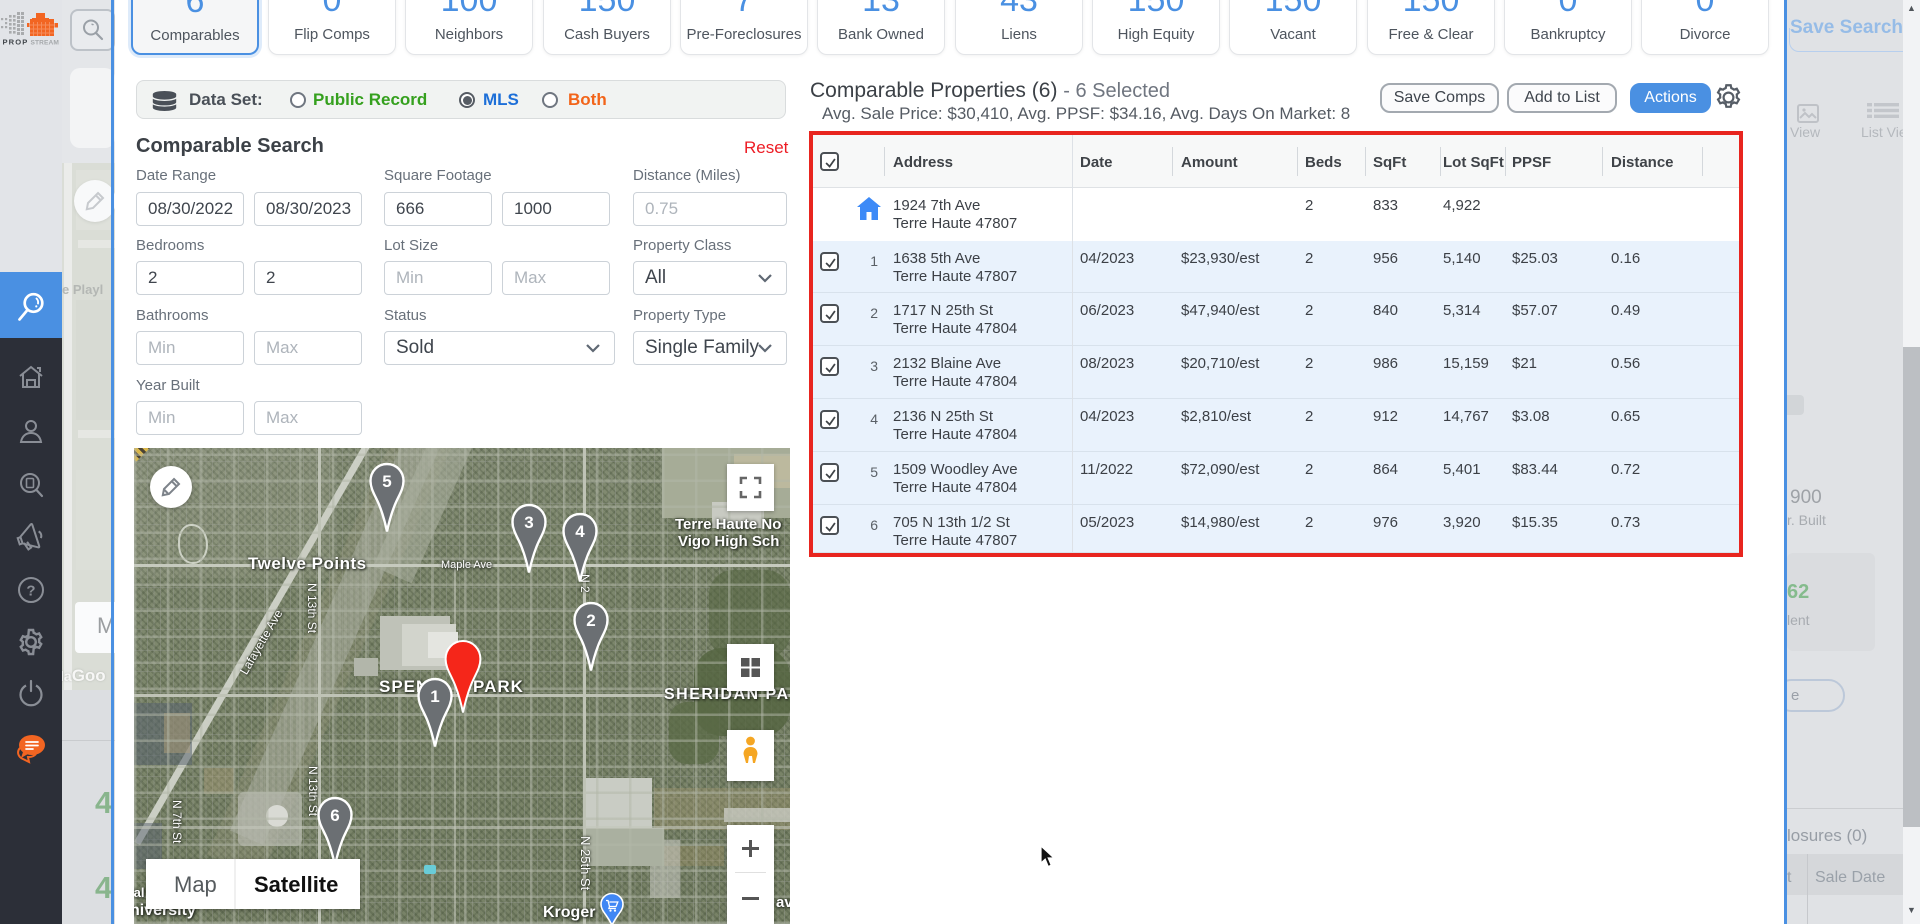  Describe the element at coordinates (16, 42) in the screenshot. I see `svg-text: PROP` at that location.